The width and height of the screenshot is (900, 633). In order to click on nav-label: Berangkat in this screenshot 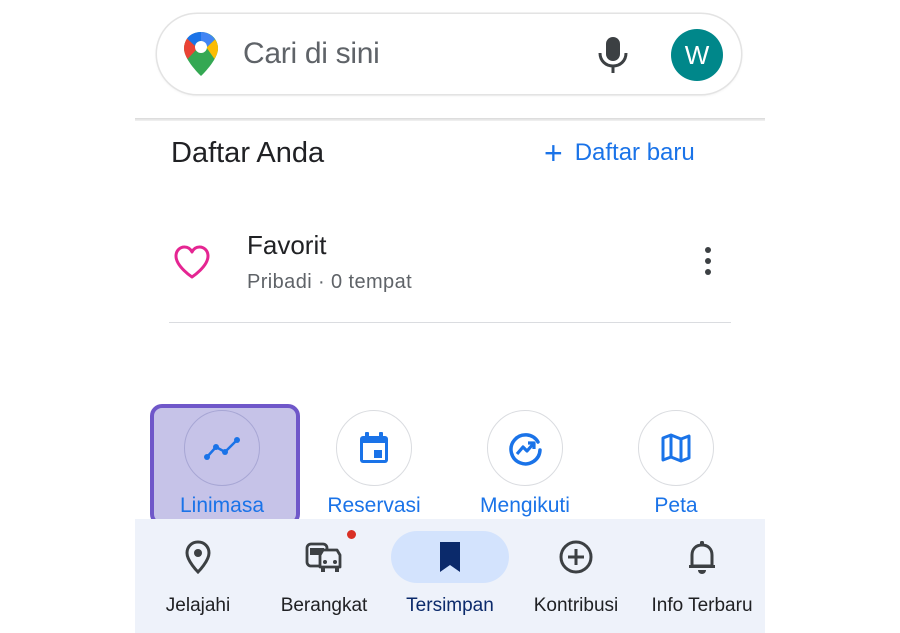, I will do `click(324, 605)`.